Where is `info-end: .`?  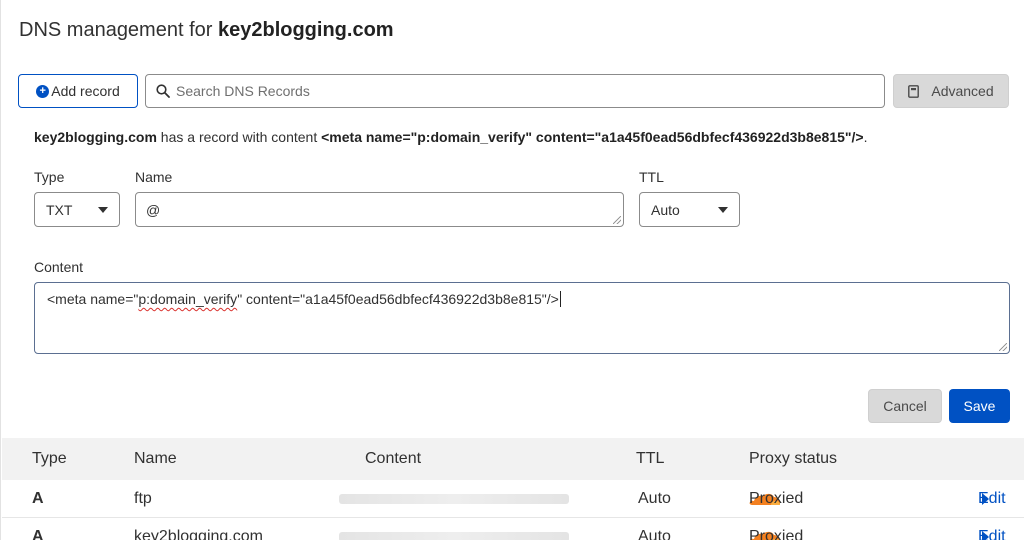 info-end: . is located at coordinates (865, 137).